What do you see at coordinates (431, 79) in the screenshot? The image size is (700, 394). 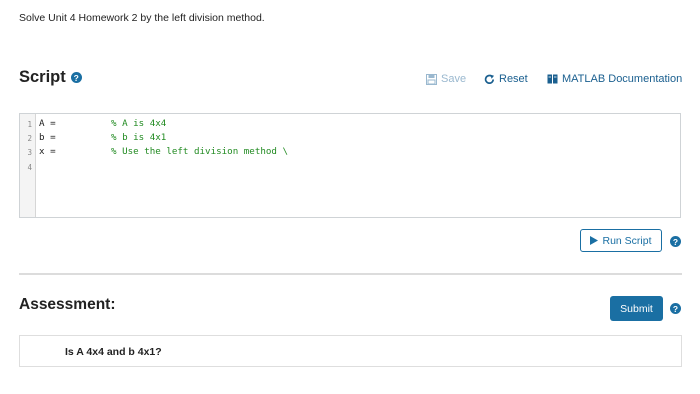 I see `save-icon` at bounding box center [431, 79].